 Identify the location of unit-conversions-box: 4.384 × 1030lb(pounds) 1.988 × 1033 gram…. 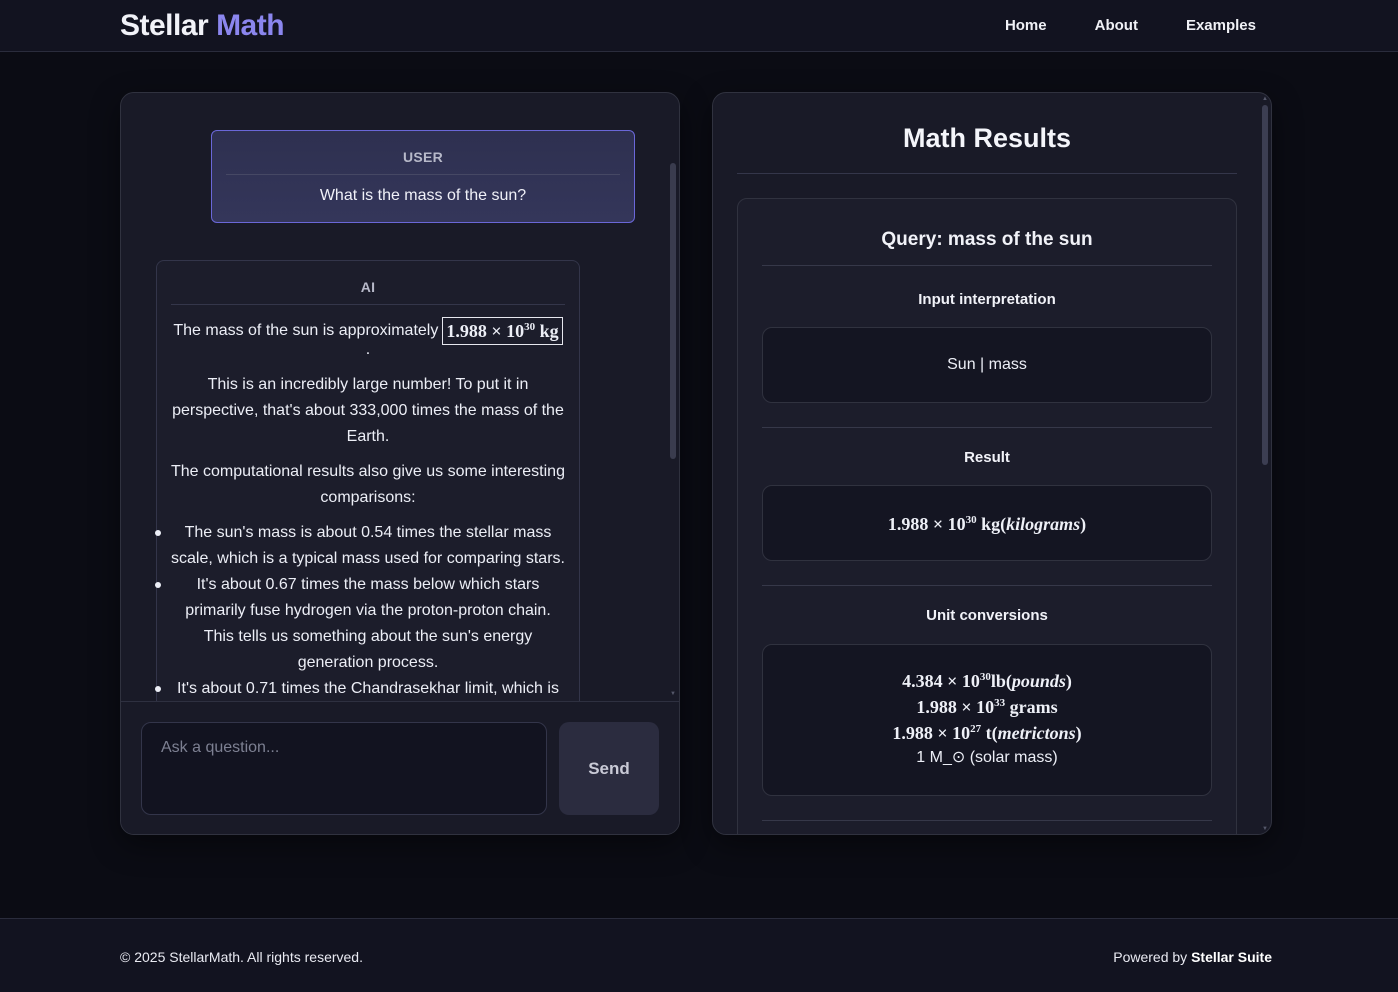
(987, 720).